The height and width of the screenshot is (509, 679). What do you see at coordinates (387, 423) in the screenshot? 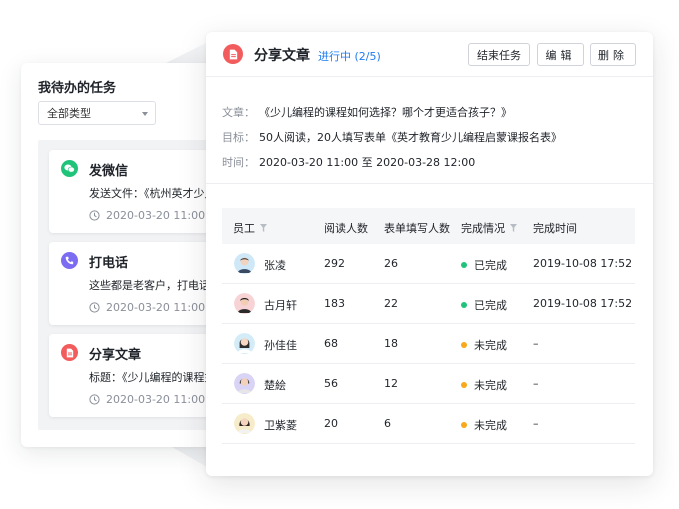
I see `form-count: 6` at bounding box center [387, 423].